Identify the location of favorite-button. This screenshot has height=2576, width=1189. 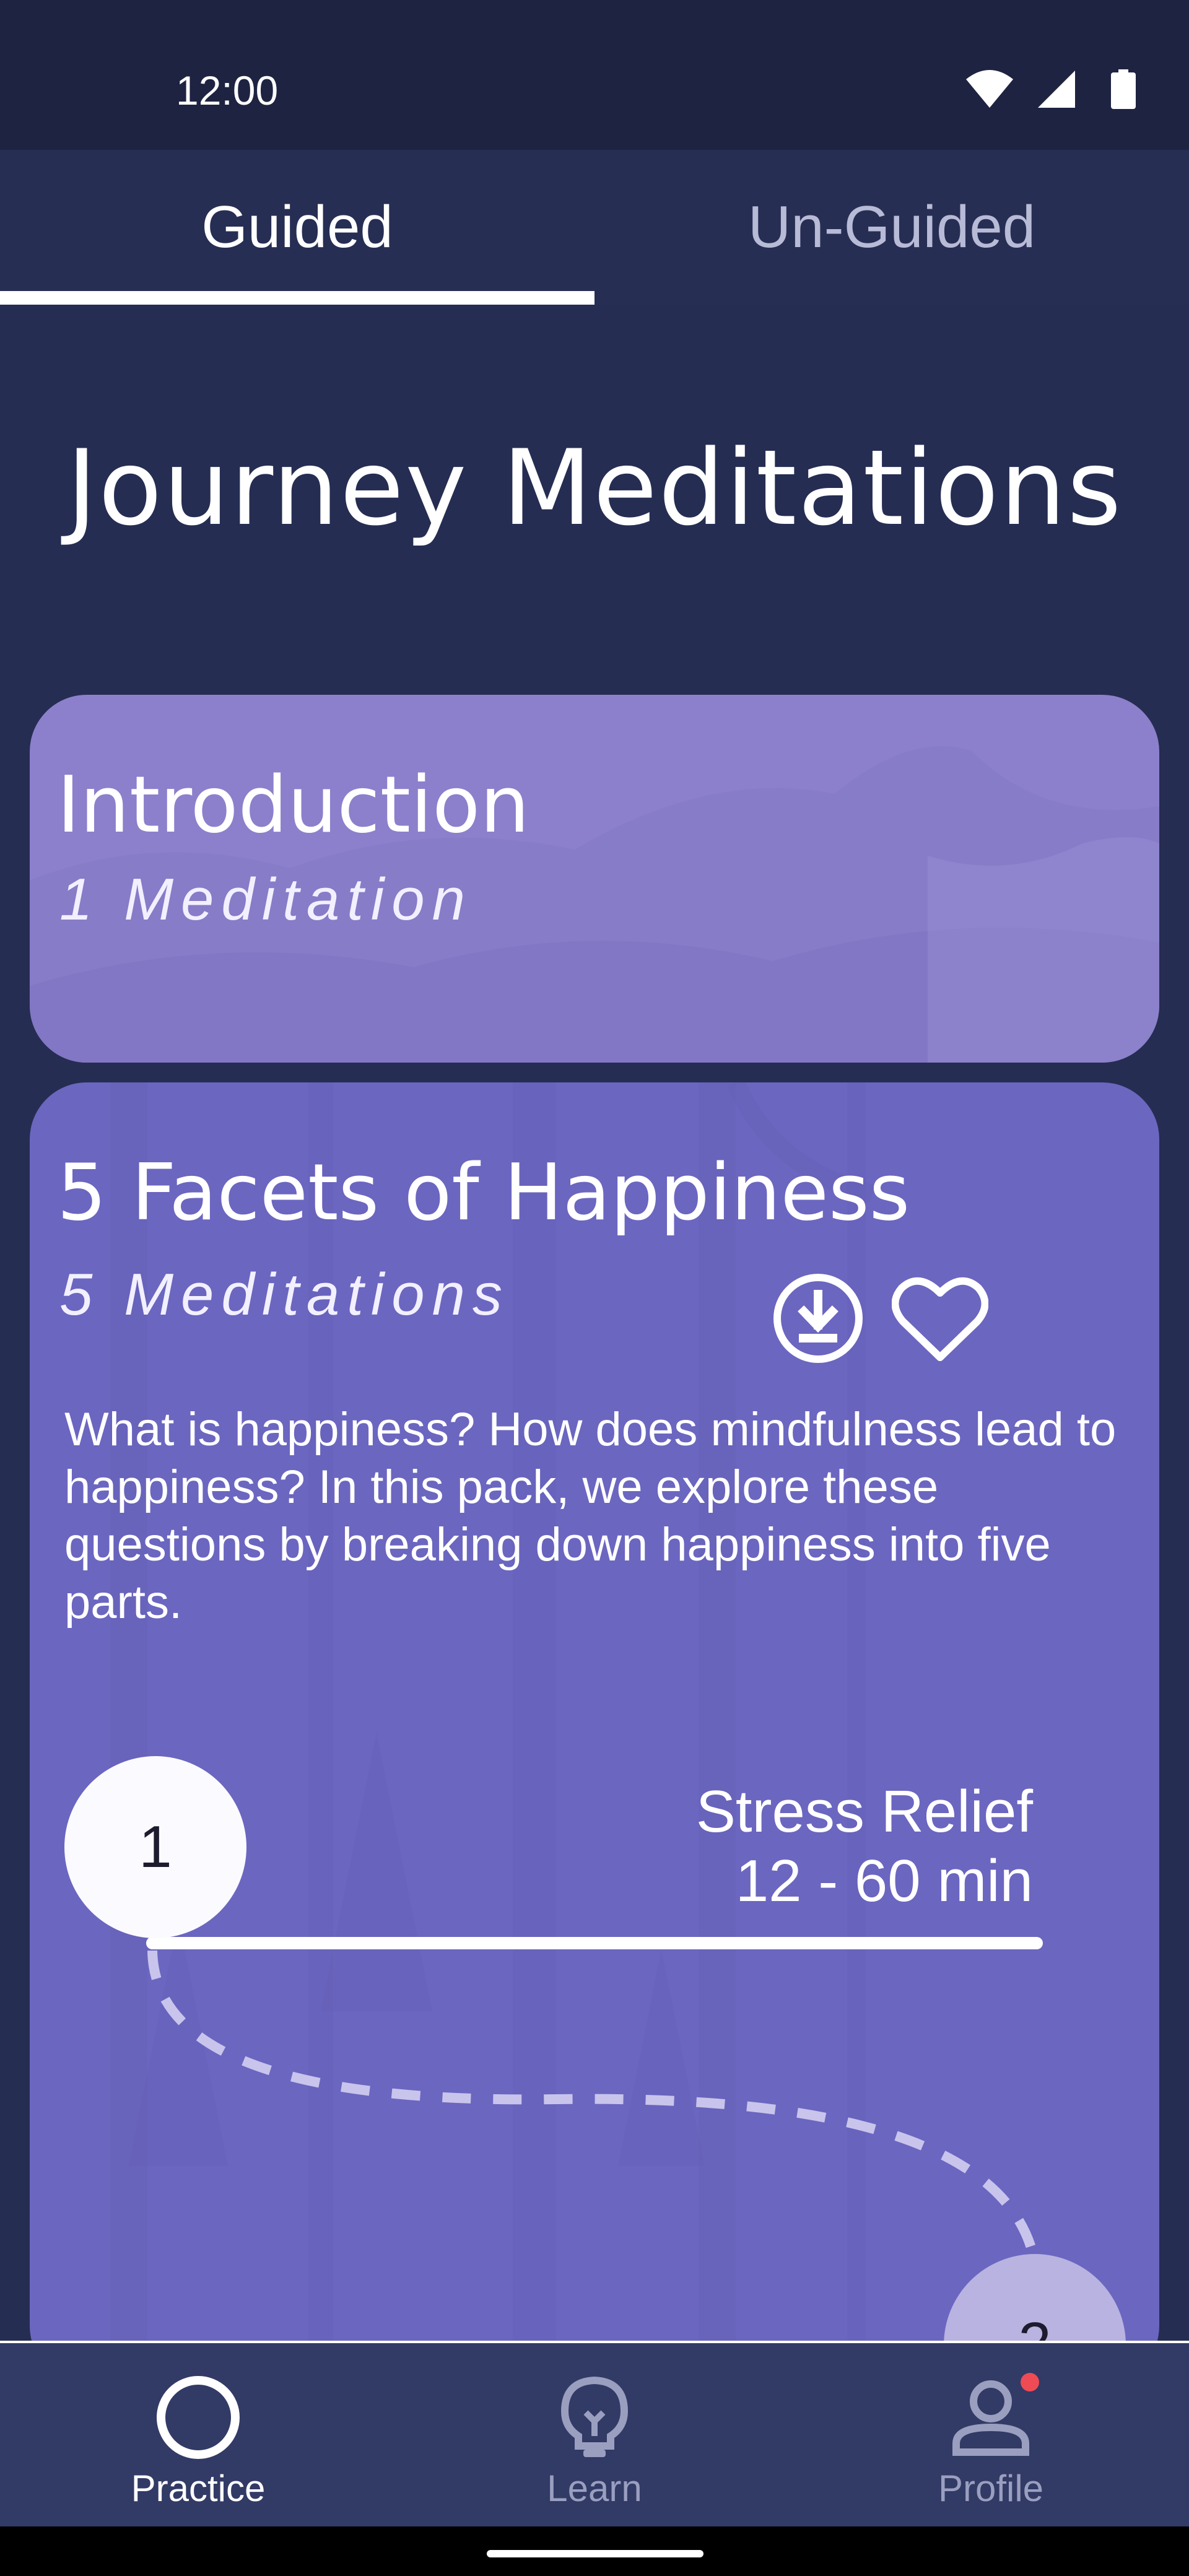
(940, 1318).